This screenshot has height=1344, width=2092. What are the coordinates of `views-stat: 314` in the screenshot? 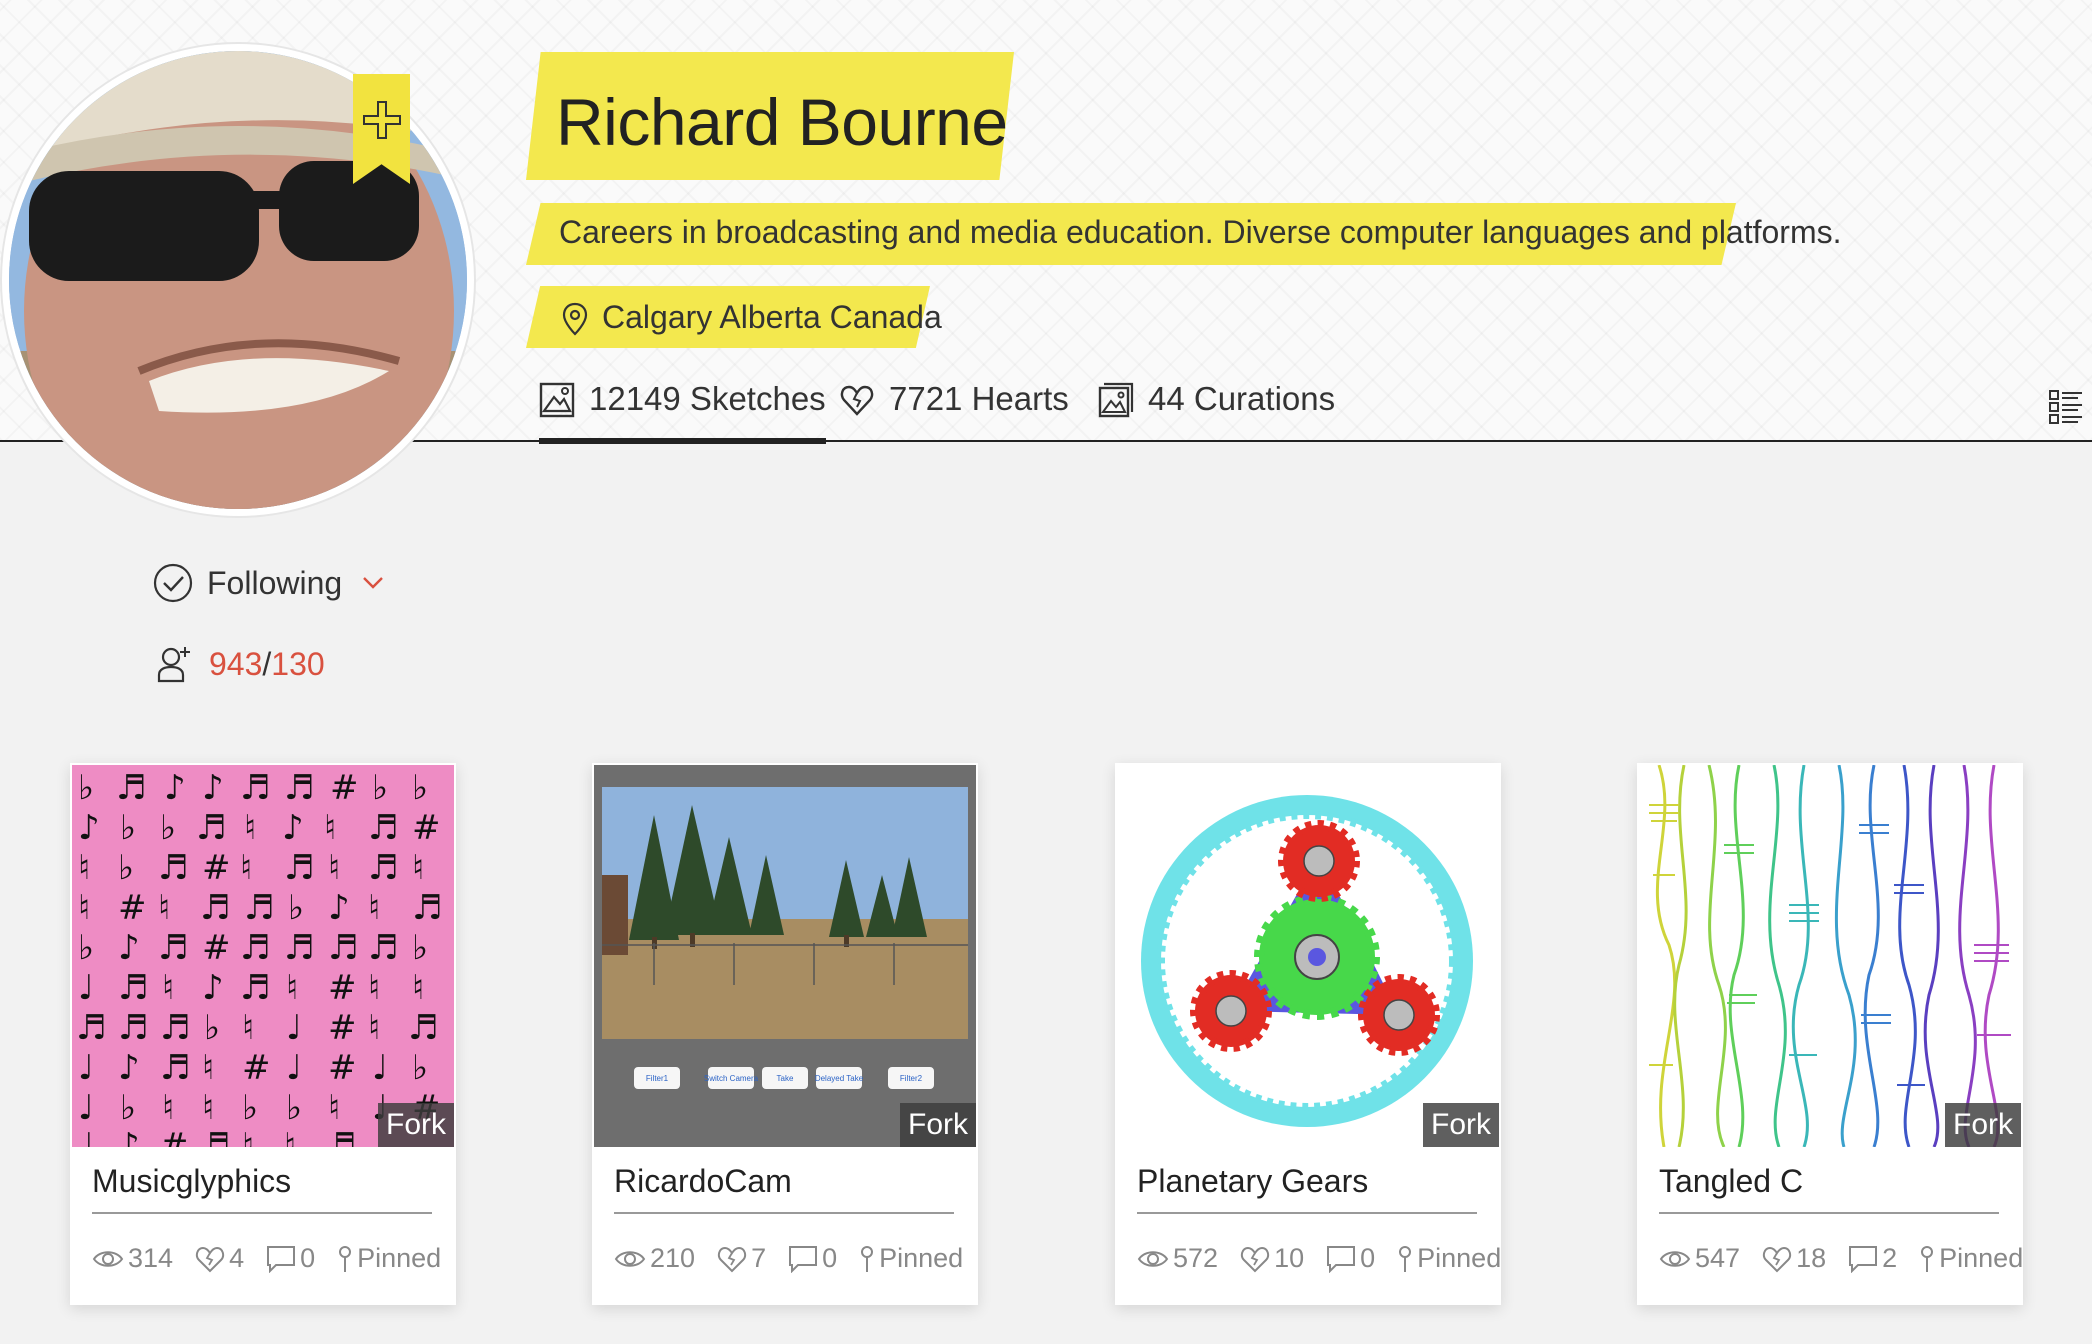 It's located at (132, 1258).